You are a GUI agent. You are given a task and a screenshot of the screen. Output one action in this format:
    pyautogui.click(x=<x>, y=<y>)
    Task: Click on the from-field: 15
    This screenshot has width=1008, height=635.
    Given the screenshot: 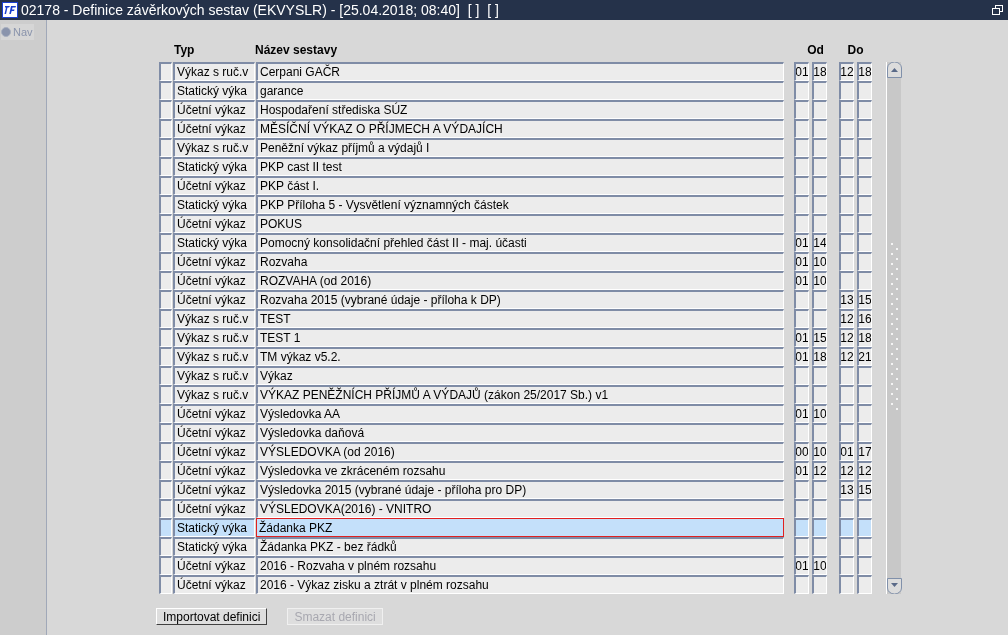 What is the action you would take?
    pyautogui.click(x=819, y=337)
    